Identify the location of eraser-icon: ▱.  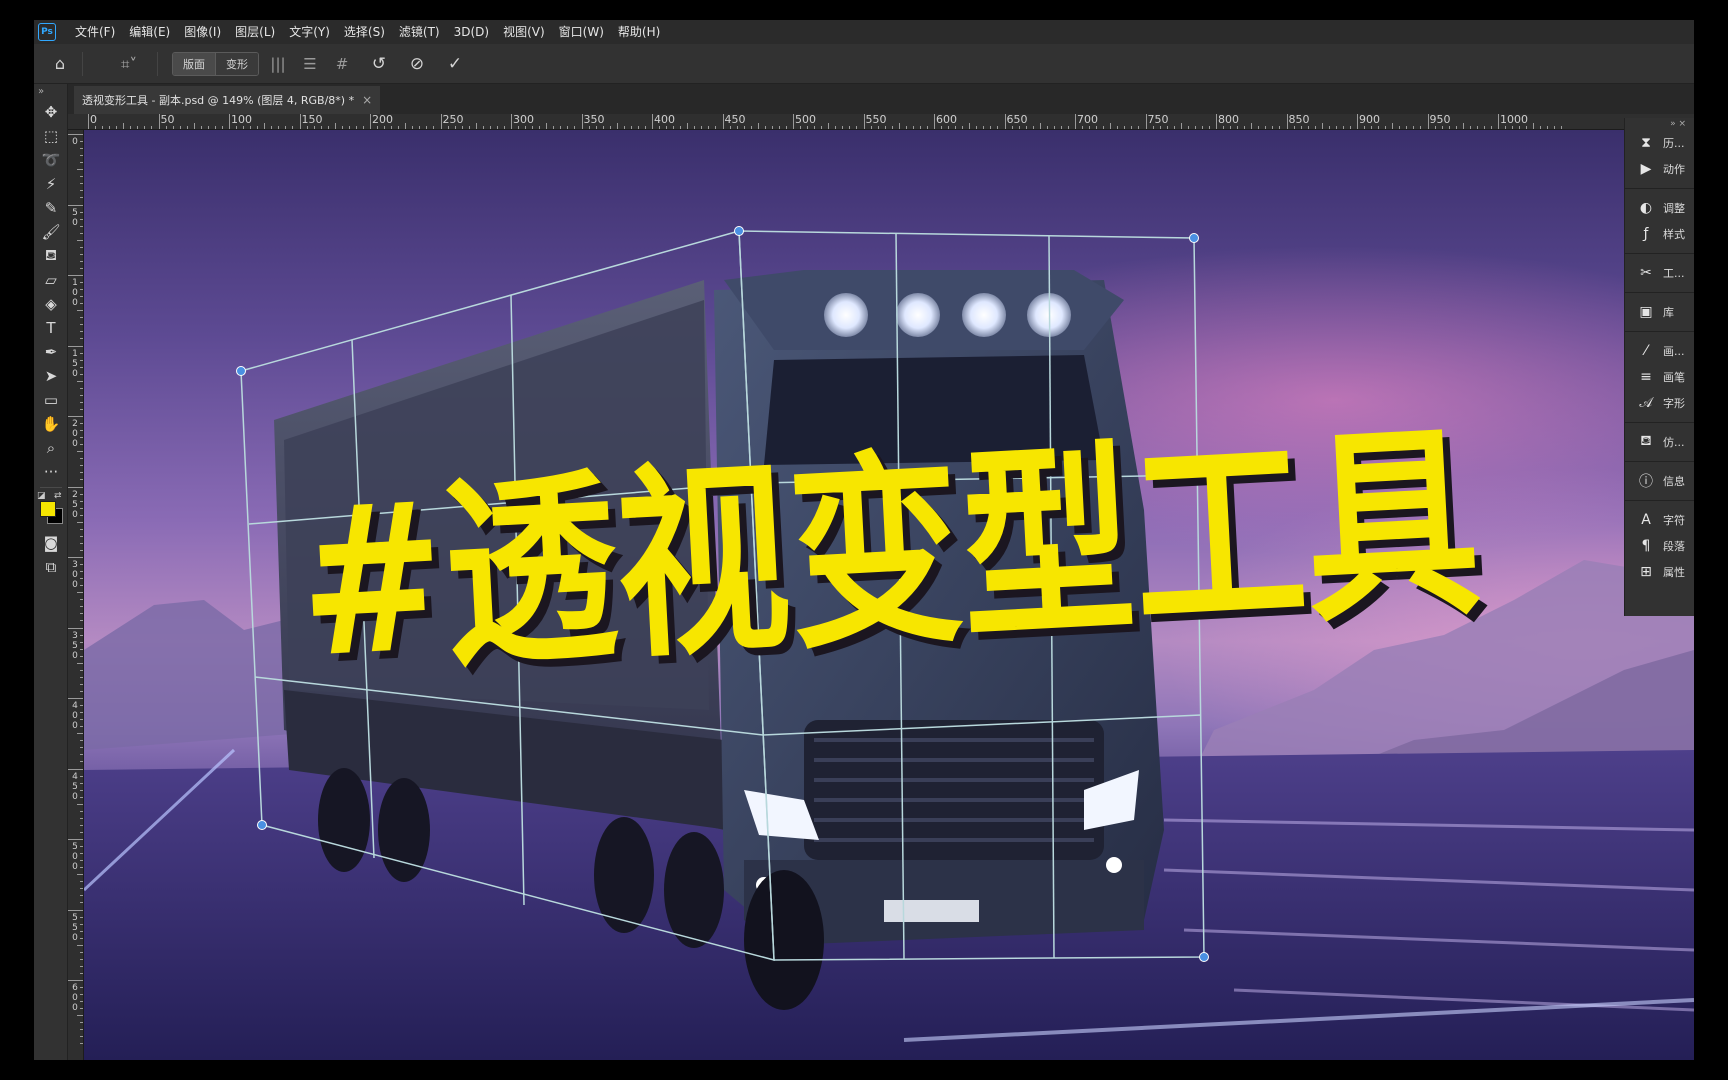
(51, 280).